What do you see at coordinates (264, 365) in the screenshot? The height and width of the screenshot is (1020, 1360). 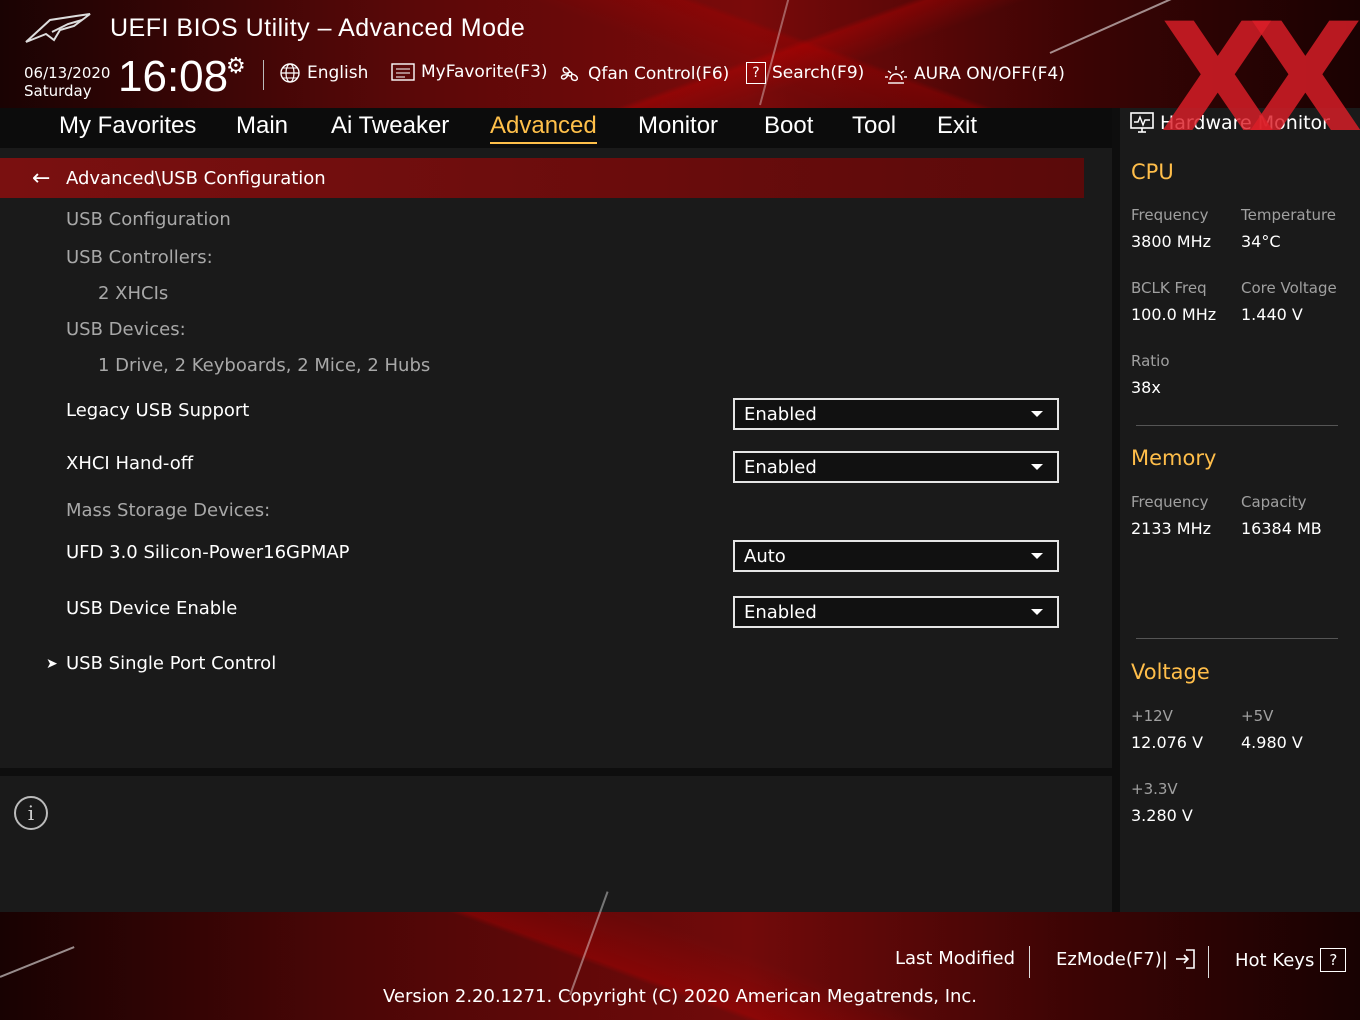 I see `usb-devices-value: 1 Drive, 2 Keyboards, 2 Mice, 2 Hubs` at bounding box center [264, 365].